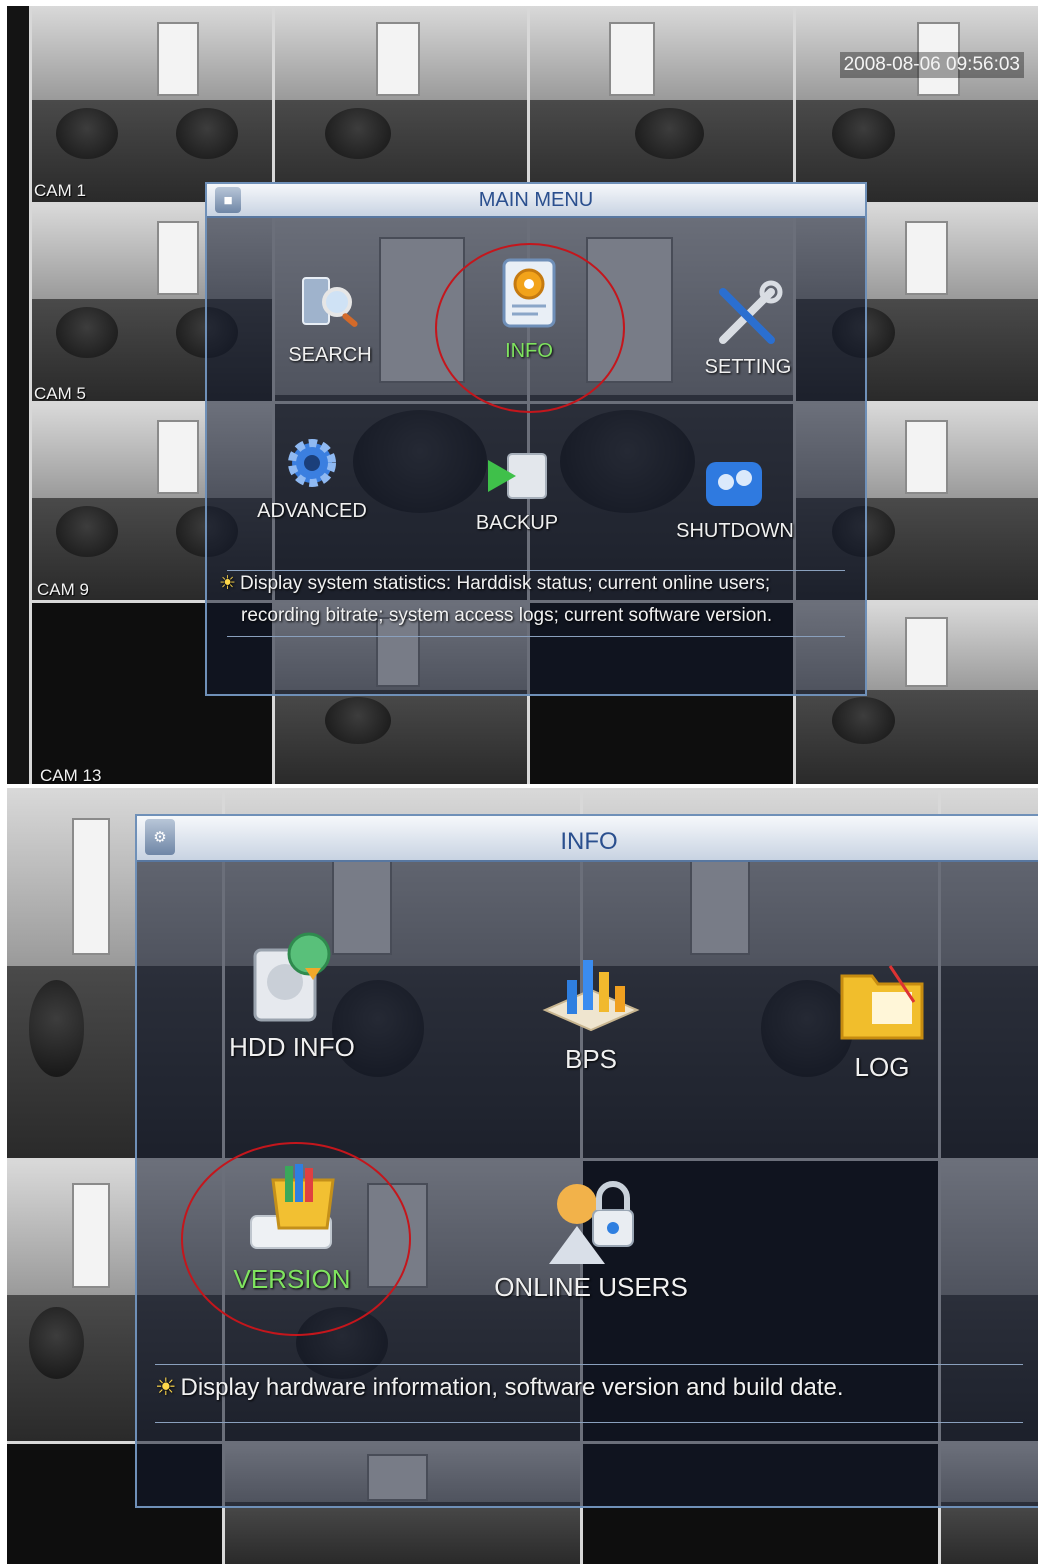 This screenshot has height=1564, width=1045. Describe the element at coordinates (591, 1218) in the screenshot. I see `online-users-icon` at that location.